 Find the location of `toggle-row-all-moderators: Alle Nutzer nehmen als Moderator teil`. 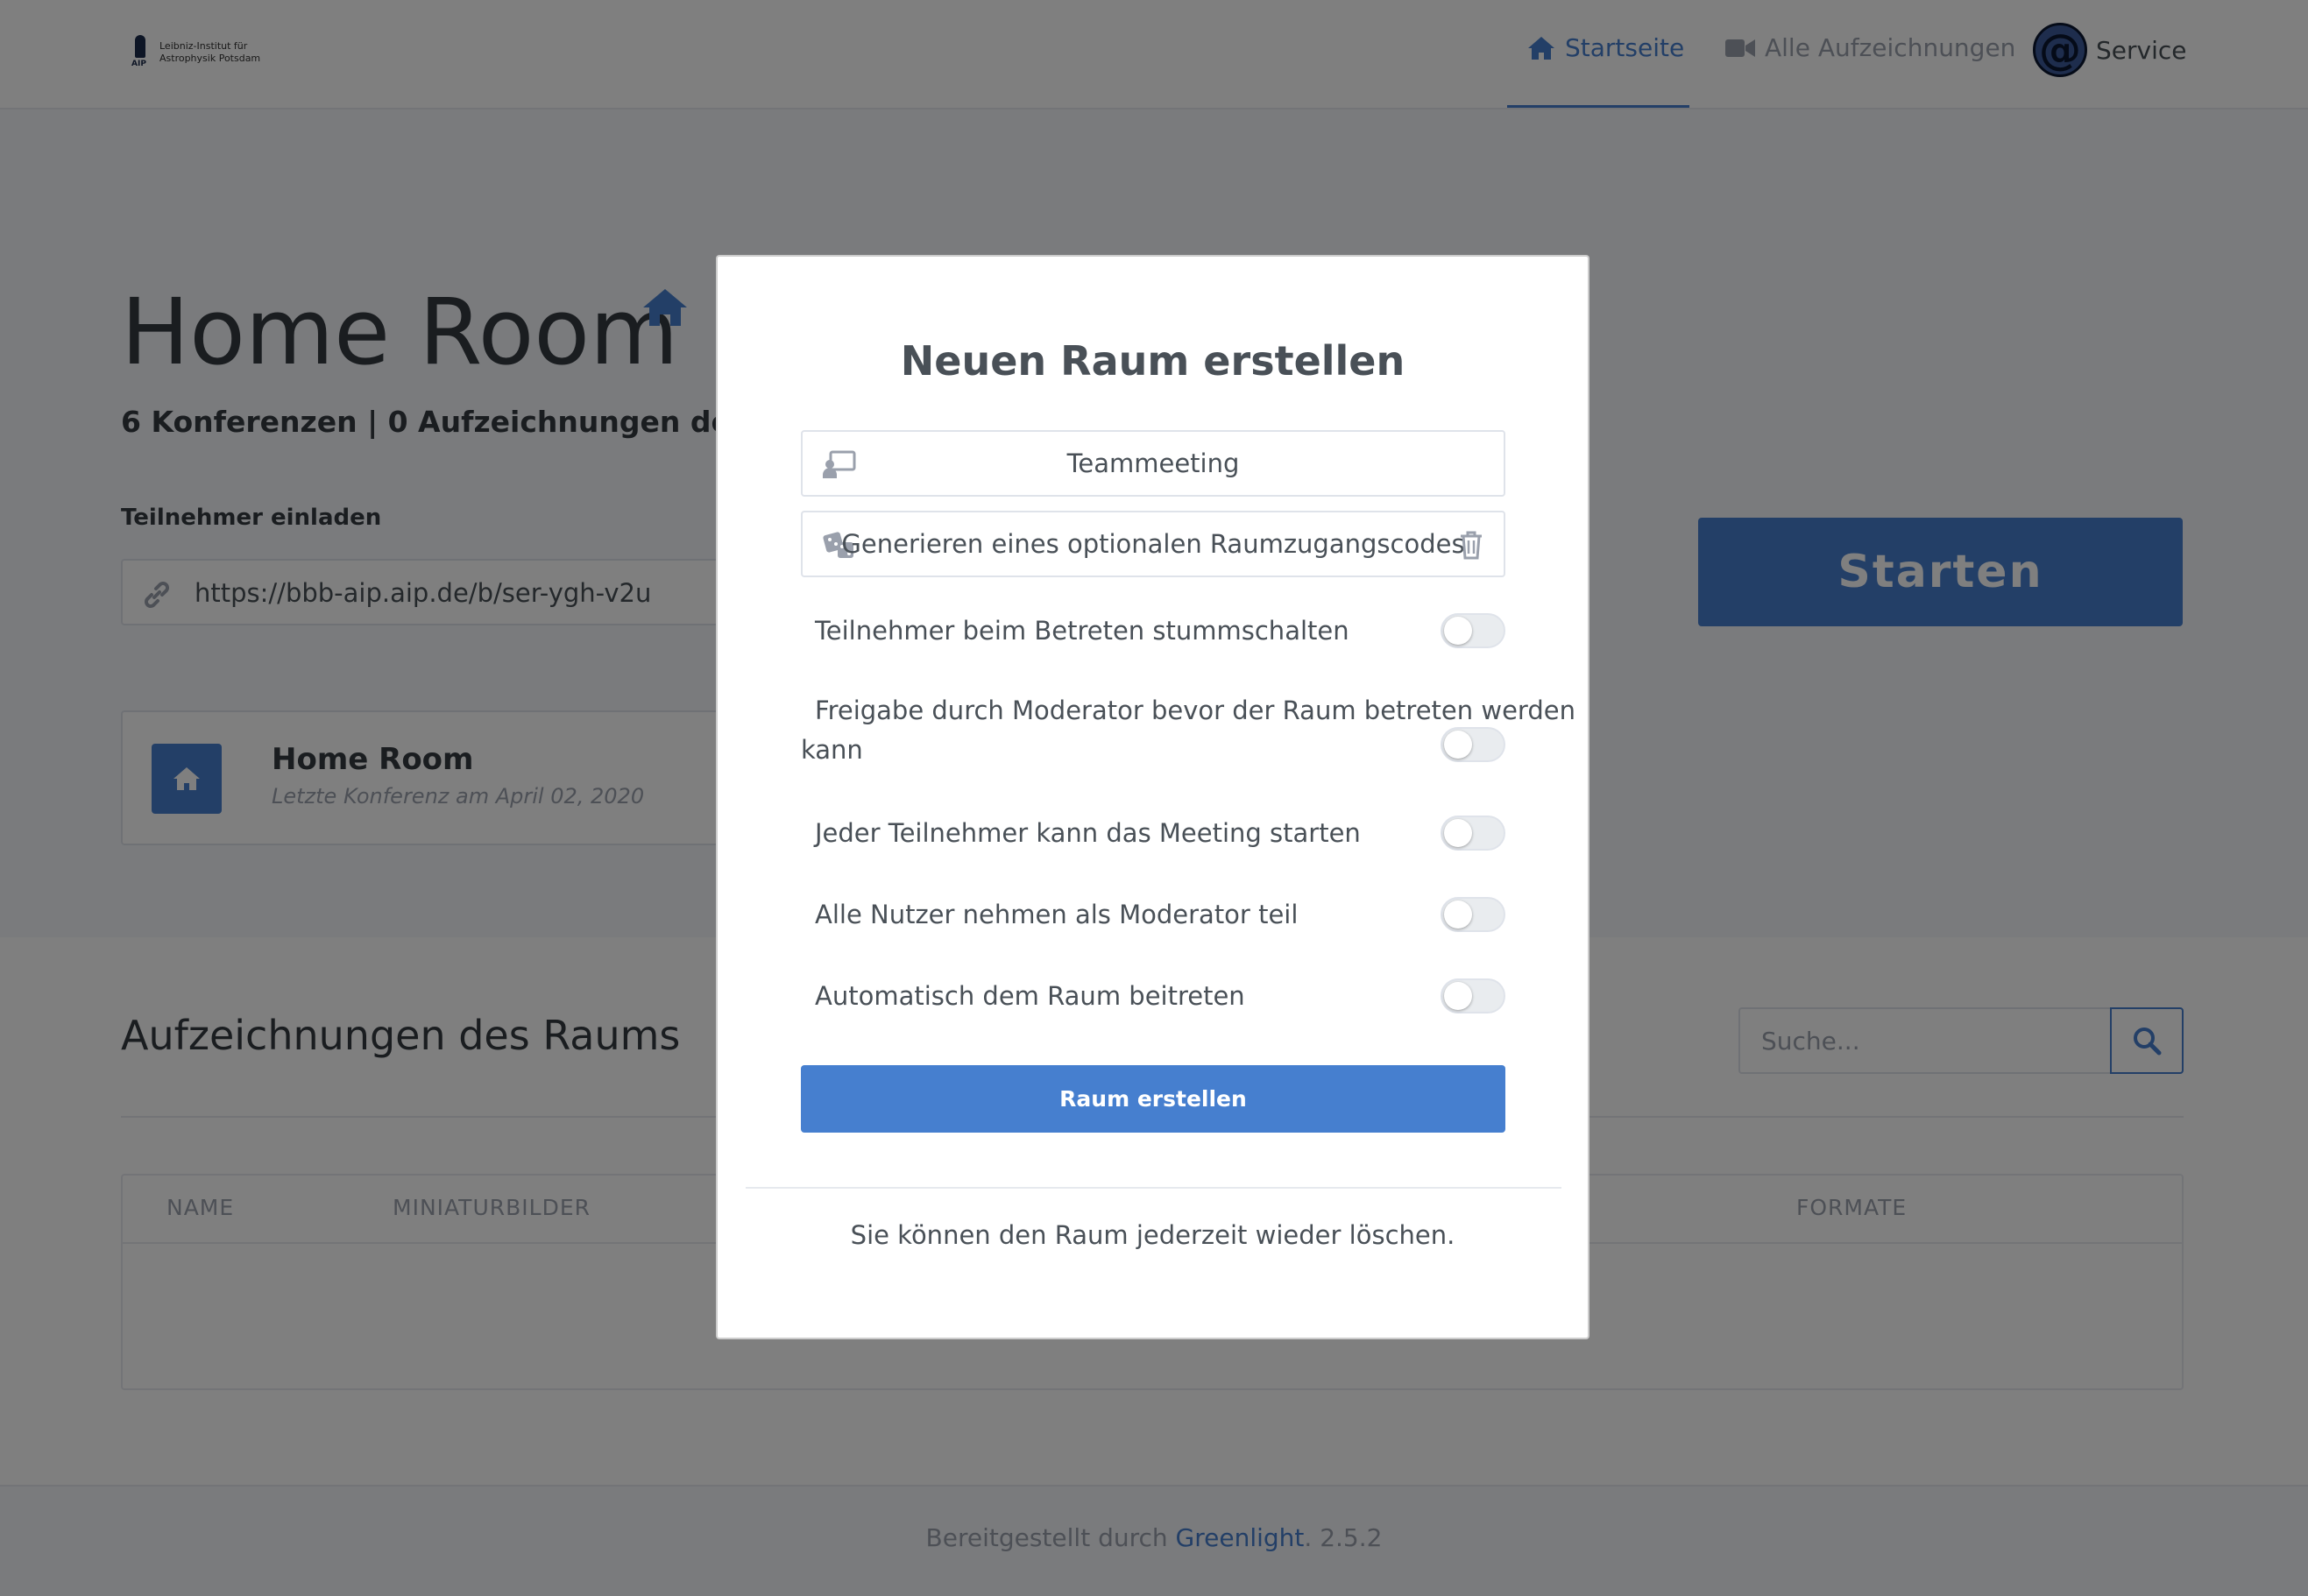

toggle-row-all-moderators: Alle Nutzer nehmen als Moderator teil is located at coordinates (1153, 915).